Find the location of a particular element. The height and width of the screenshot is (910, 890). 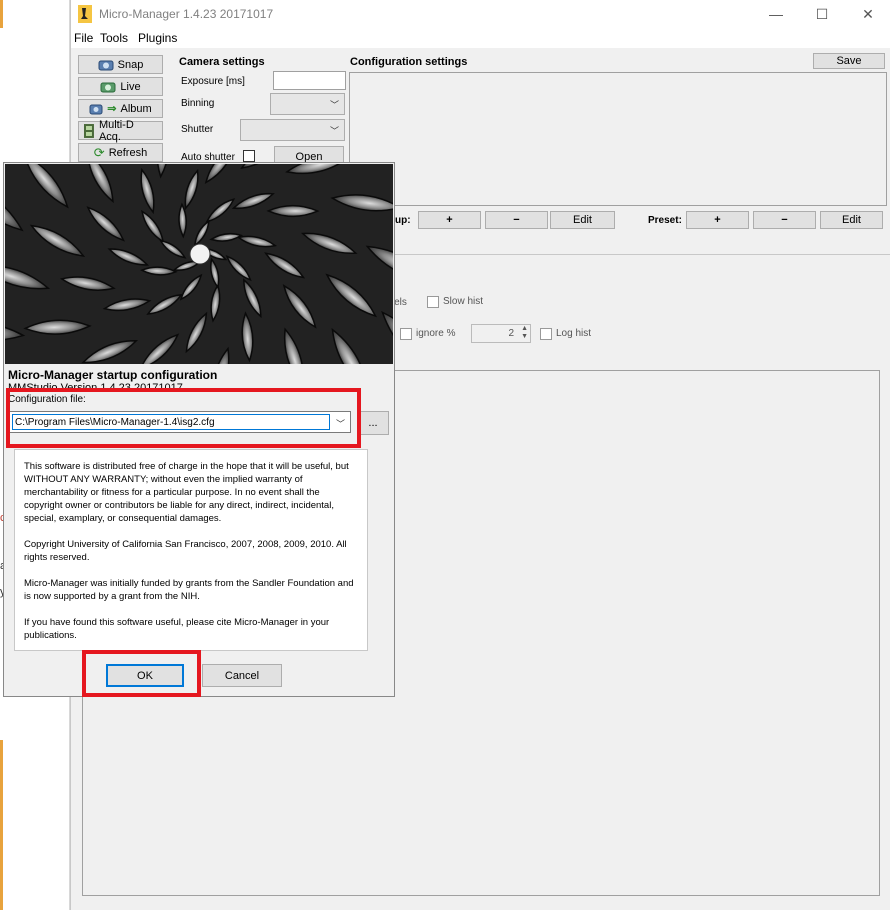

menu-tools: Tools is located at coordinates (114, 38).